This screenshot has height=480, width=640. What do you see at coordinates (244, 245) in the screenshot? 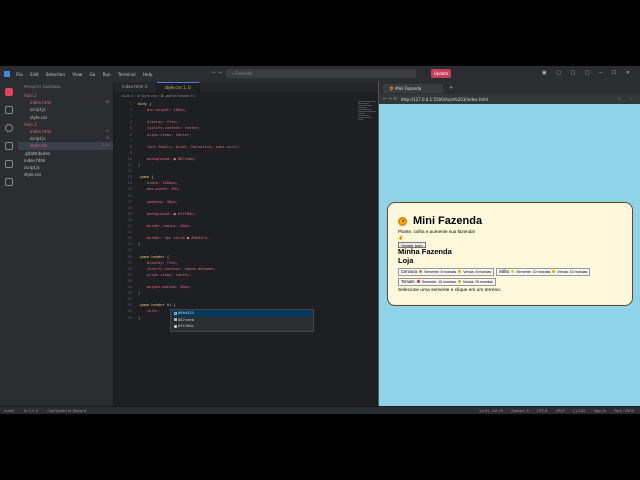
I see `code-line: 24}` at bounding box center [244, 245].